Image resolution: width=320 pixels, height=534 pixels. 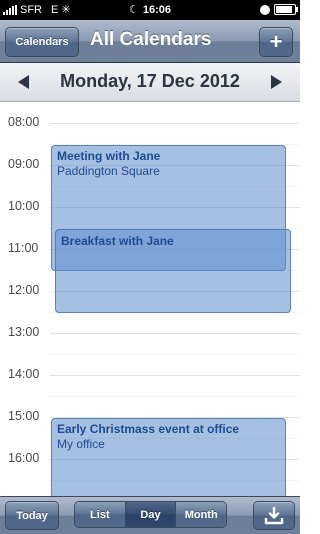 I want to click on nav-title: All Calendars, so click(x=151, y=39).